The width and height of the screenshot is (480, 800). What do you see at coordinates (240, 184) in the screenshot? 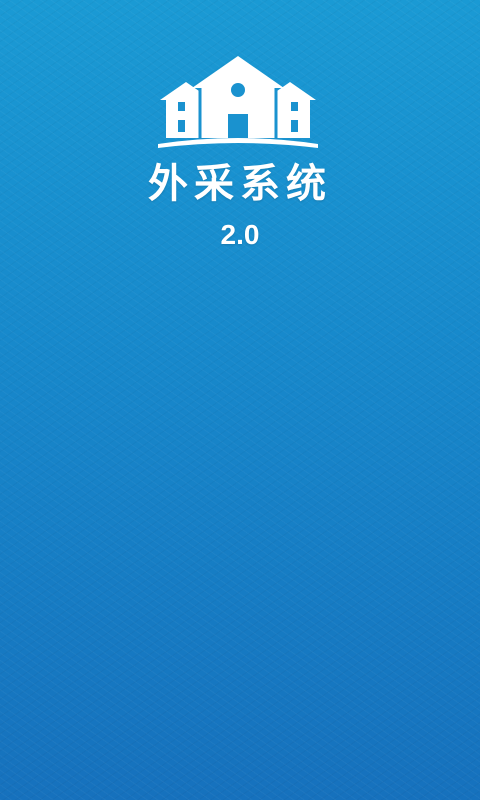
I see `app-title: 外采系统` at bounding box center [240, 184].